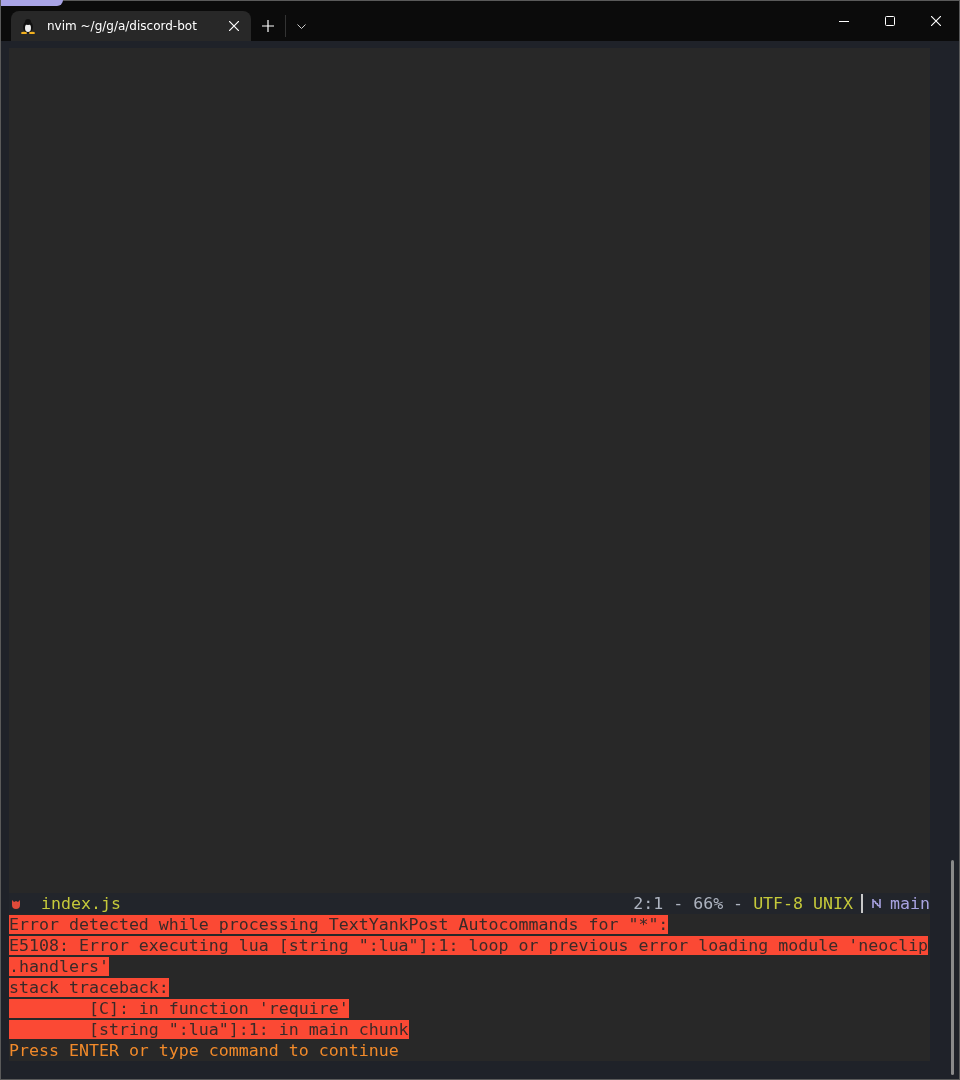  Describe the element at coordinates (89, 987) in the screenshot. I see `error-message: stack traceback:` at that location.